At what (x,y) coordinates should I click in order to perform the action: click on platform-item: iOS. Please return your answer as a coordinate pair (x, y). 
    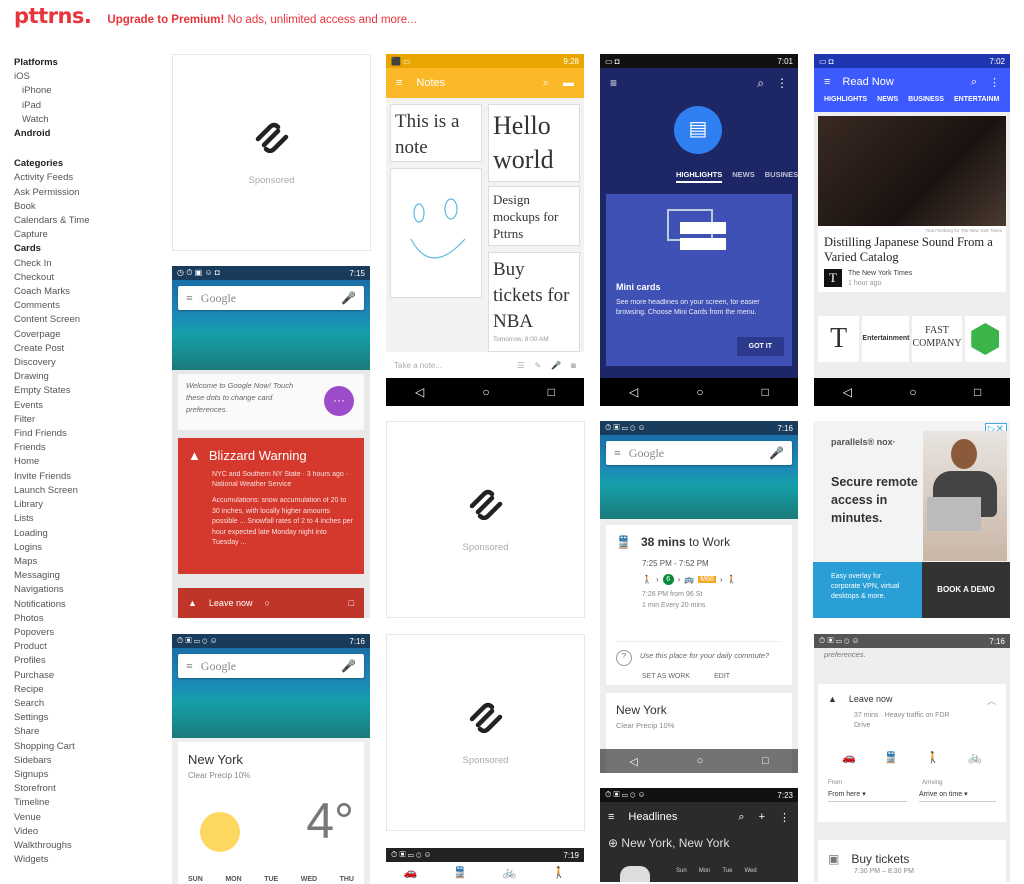
    Looking at the image, I should click on (84, 77).